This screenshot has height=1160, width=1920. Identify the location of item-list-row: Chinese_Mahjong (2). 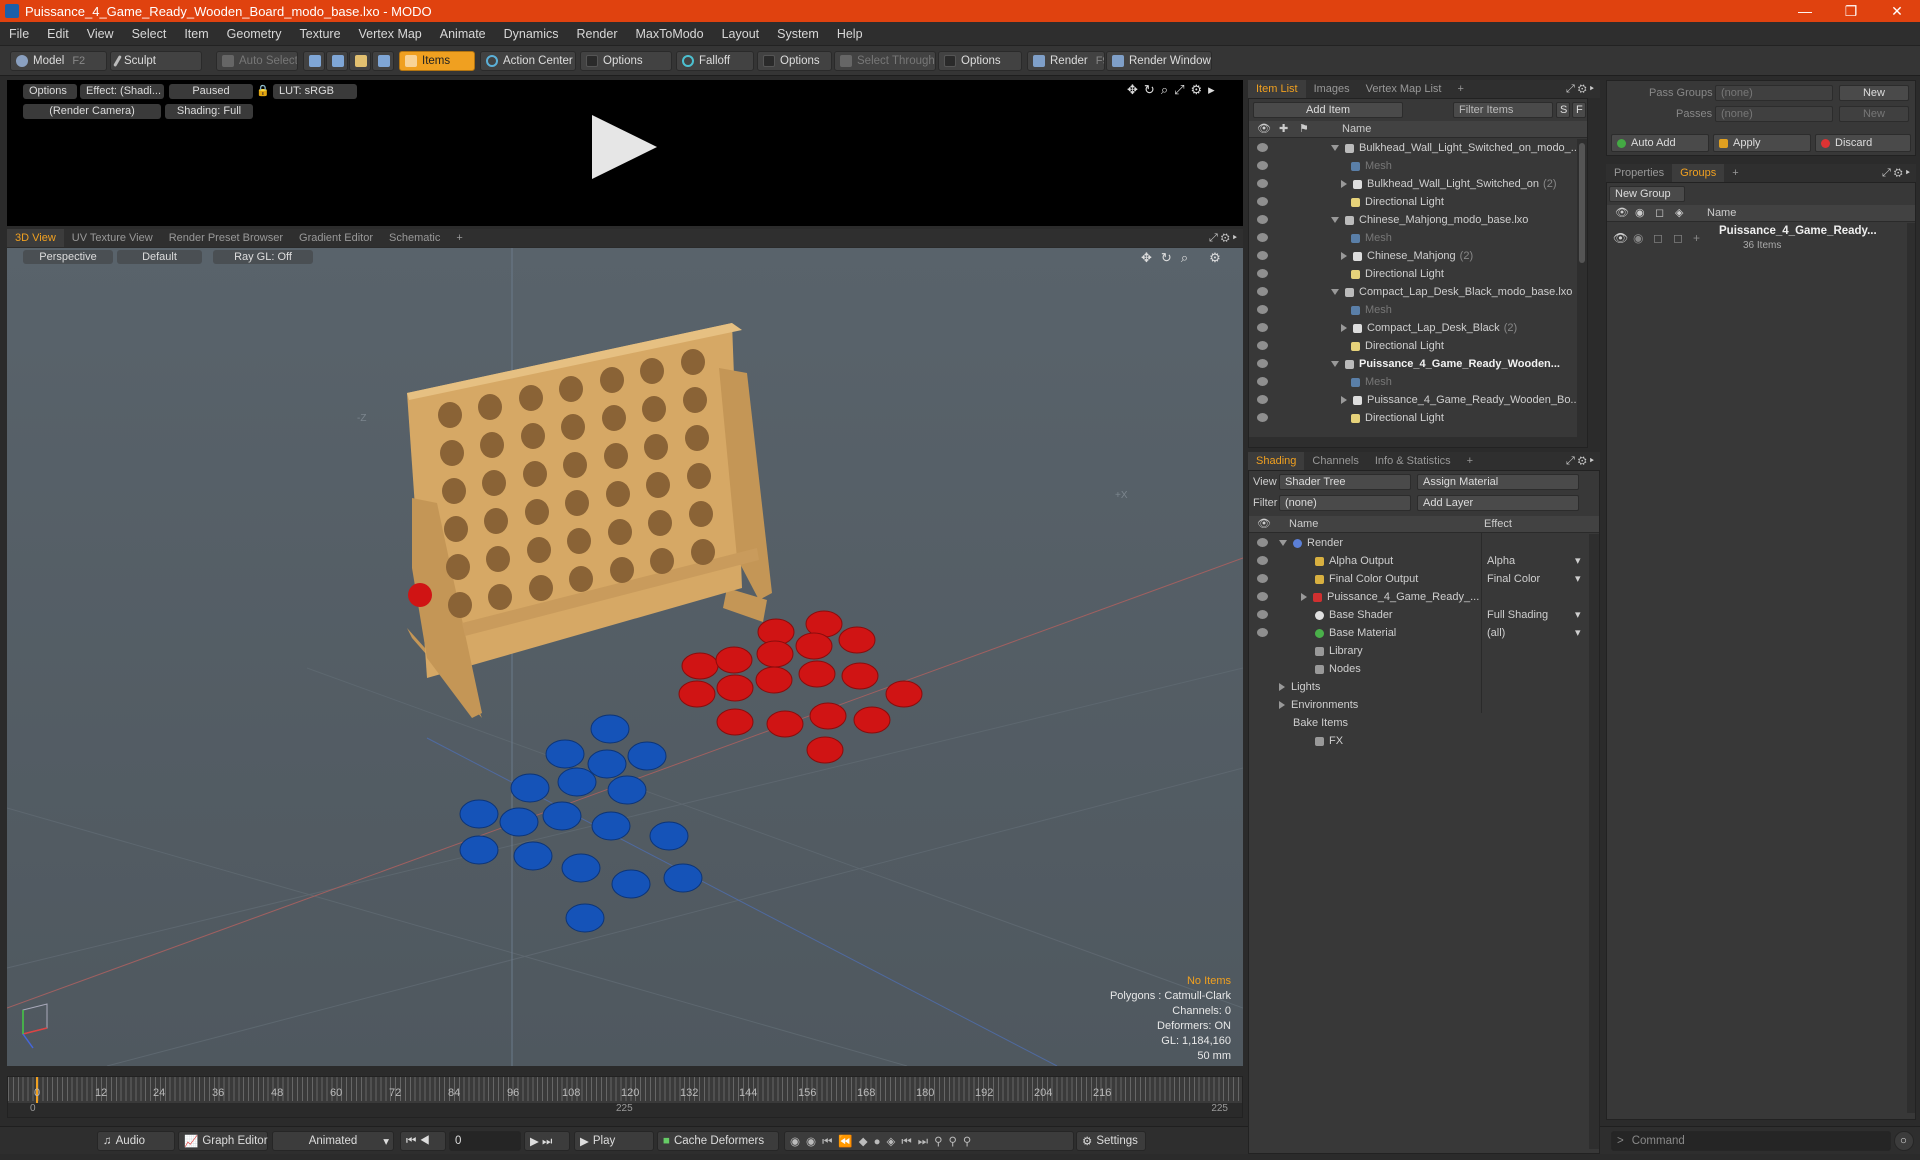
(1413, 256).